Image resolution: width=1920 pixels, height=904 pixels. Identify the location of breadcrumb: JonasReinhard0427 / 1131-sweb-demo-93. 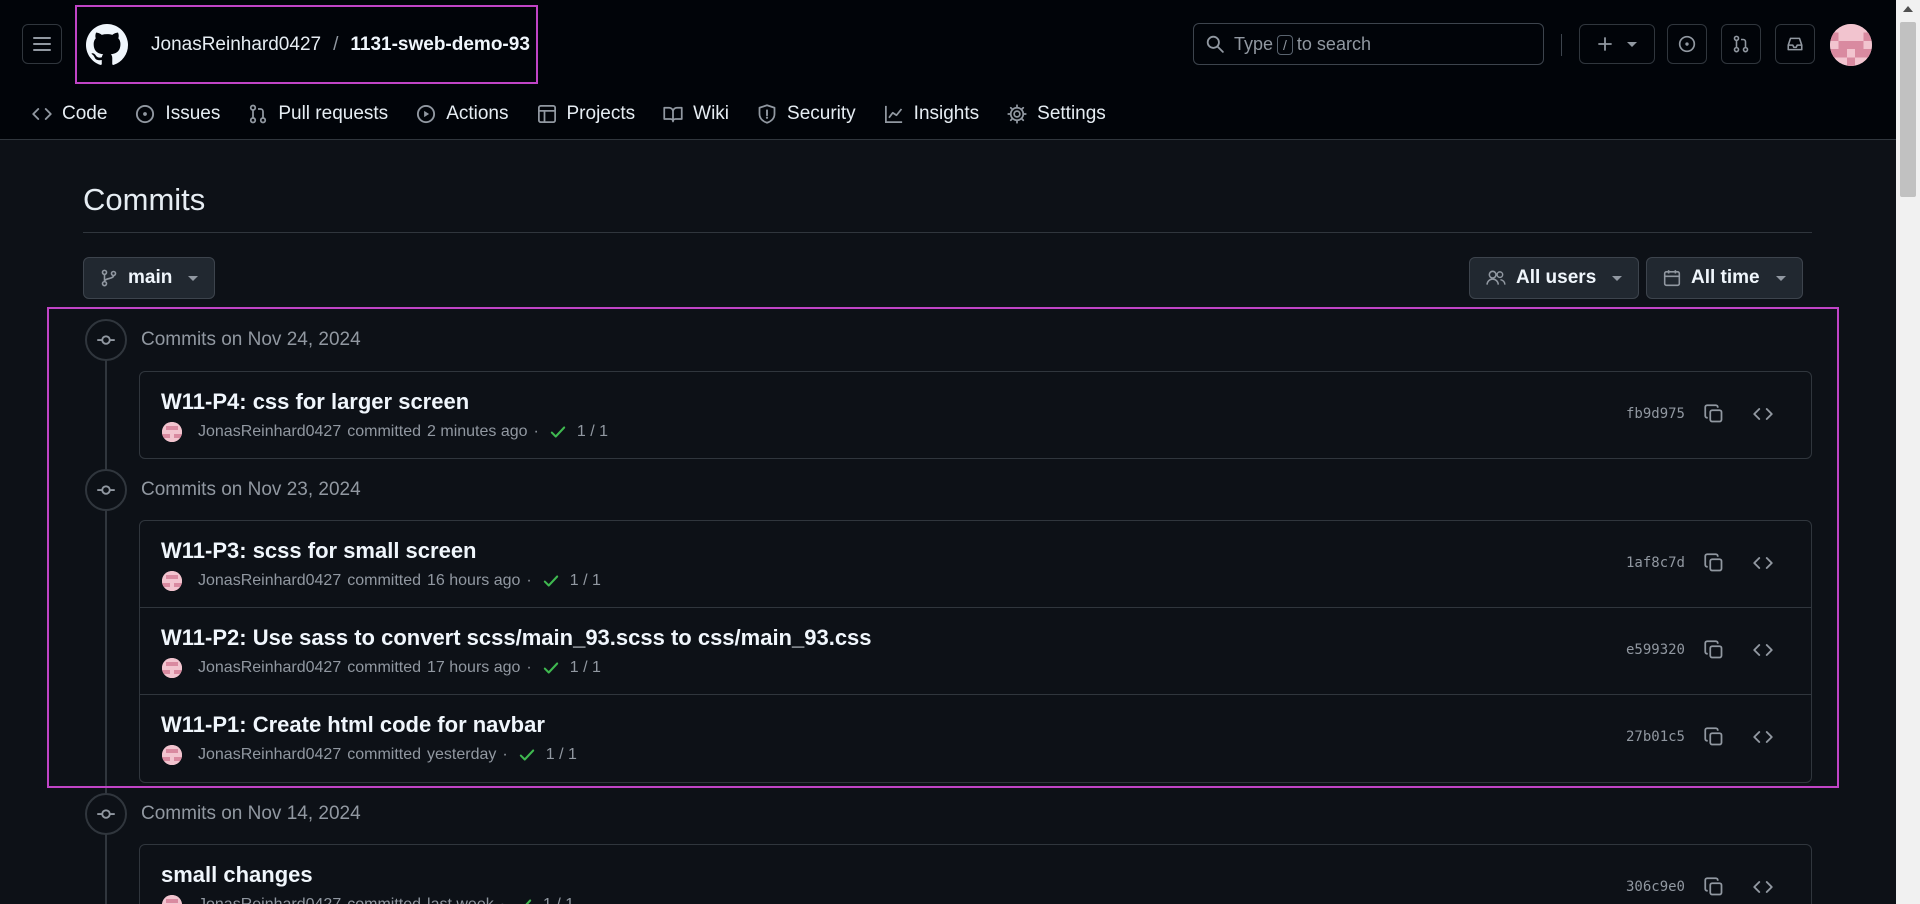
(340, 45).